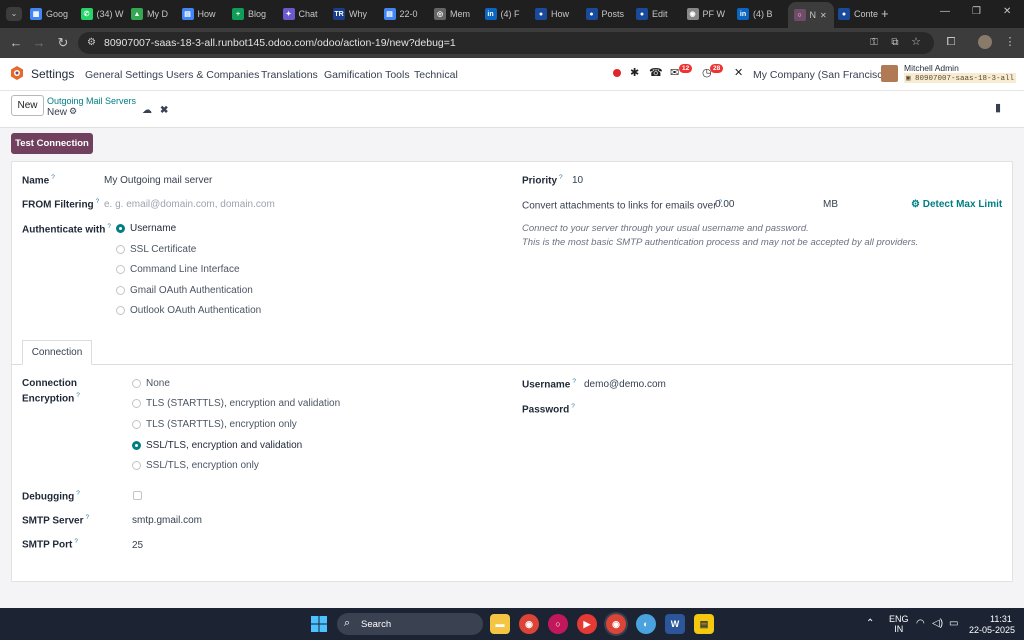  I want to click on install-app-icon: ⧉, so click(895, 43).